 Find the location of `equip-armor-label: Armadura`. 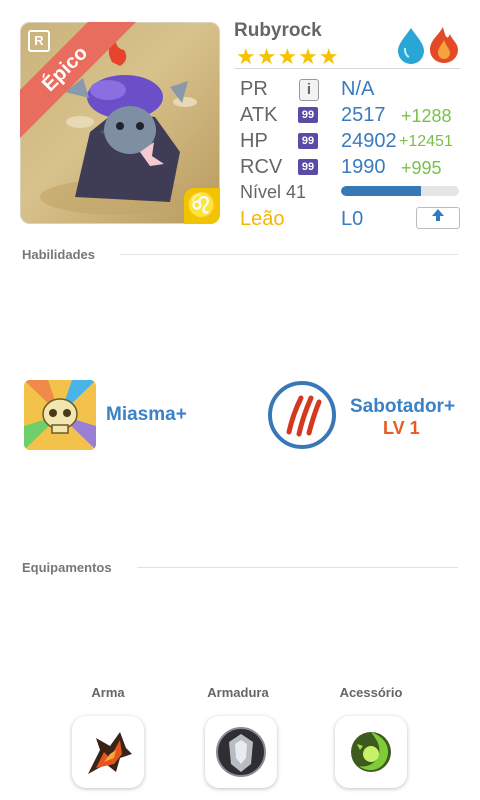

equip-armor-label: Armadura is located at coordinates (238, 692).